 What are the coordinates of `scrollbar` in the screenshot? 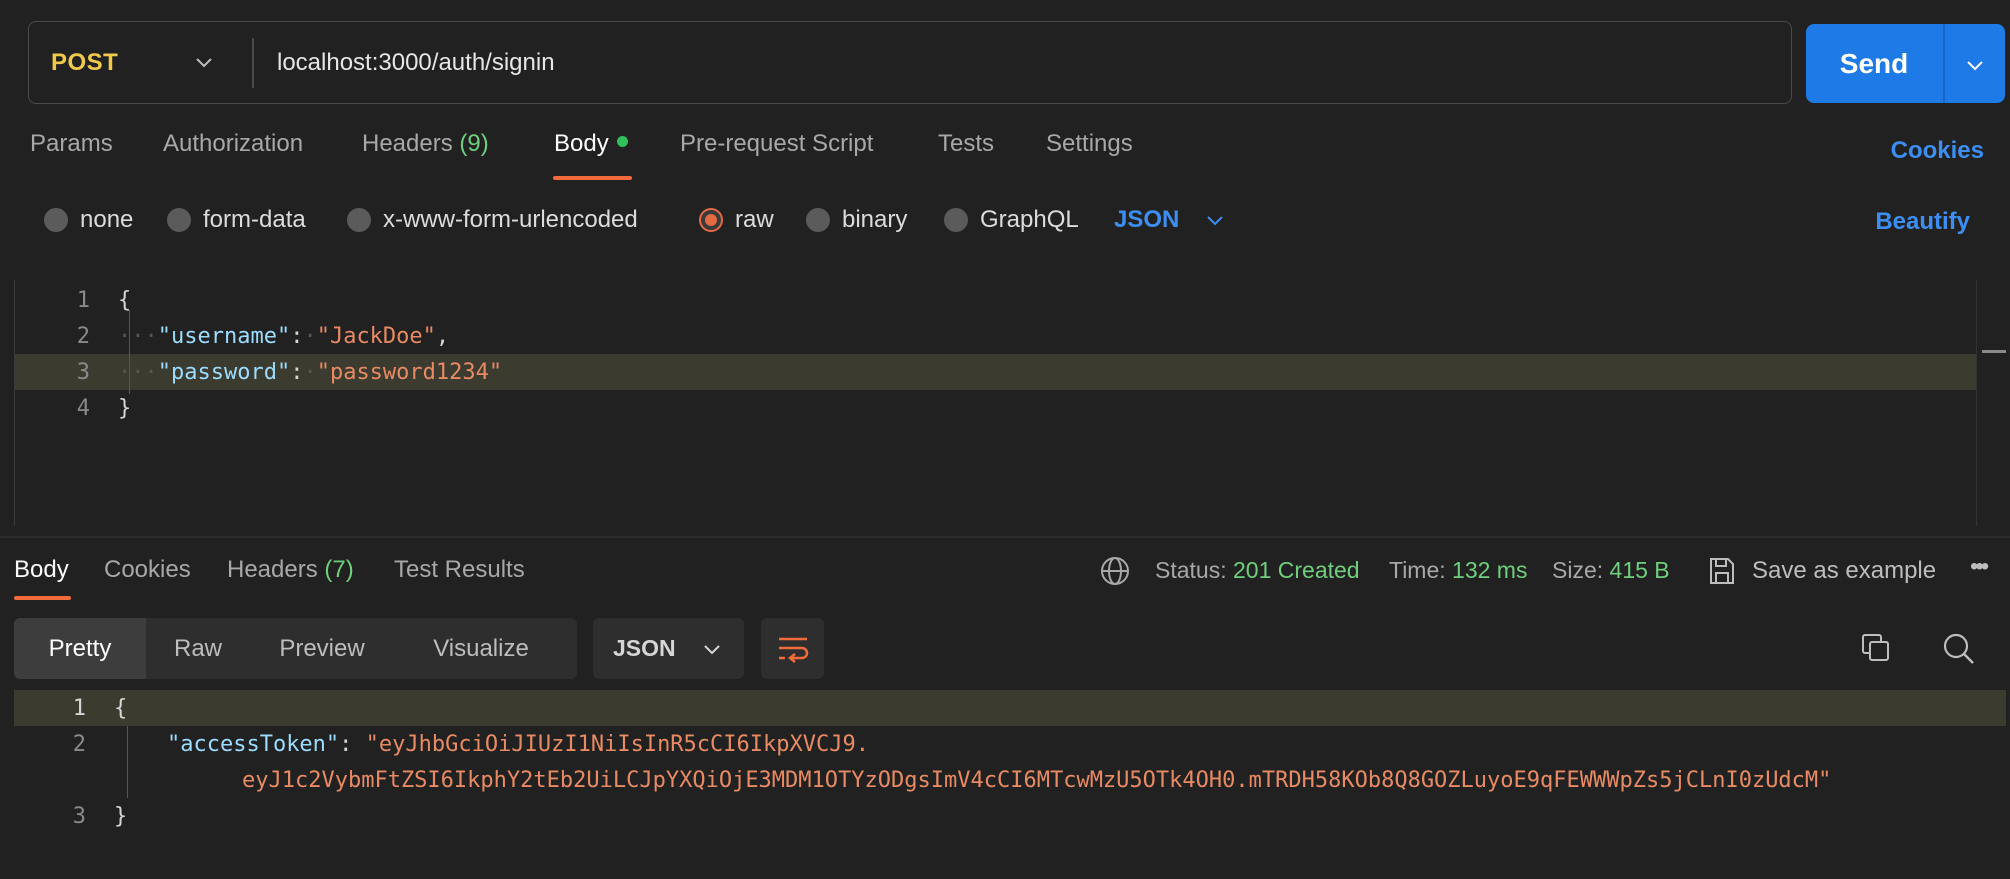 It's located at (1991, 403).